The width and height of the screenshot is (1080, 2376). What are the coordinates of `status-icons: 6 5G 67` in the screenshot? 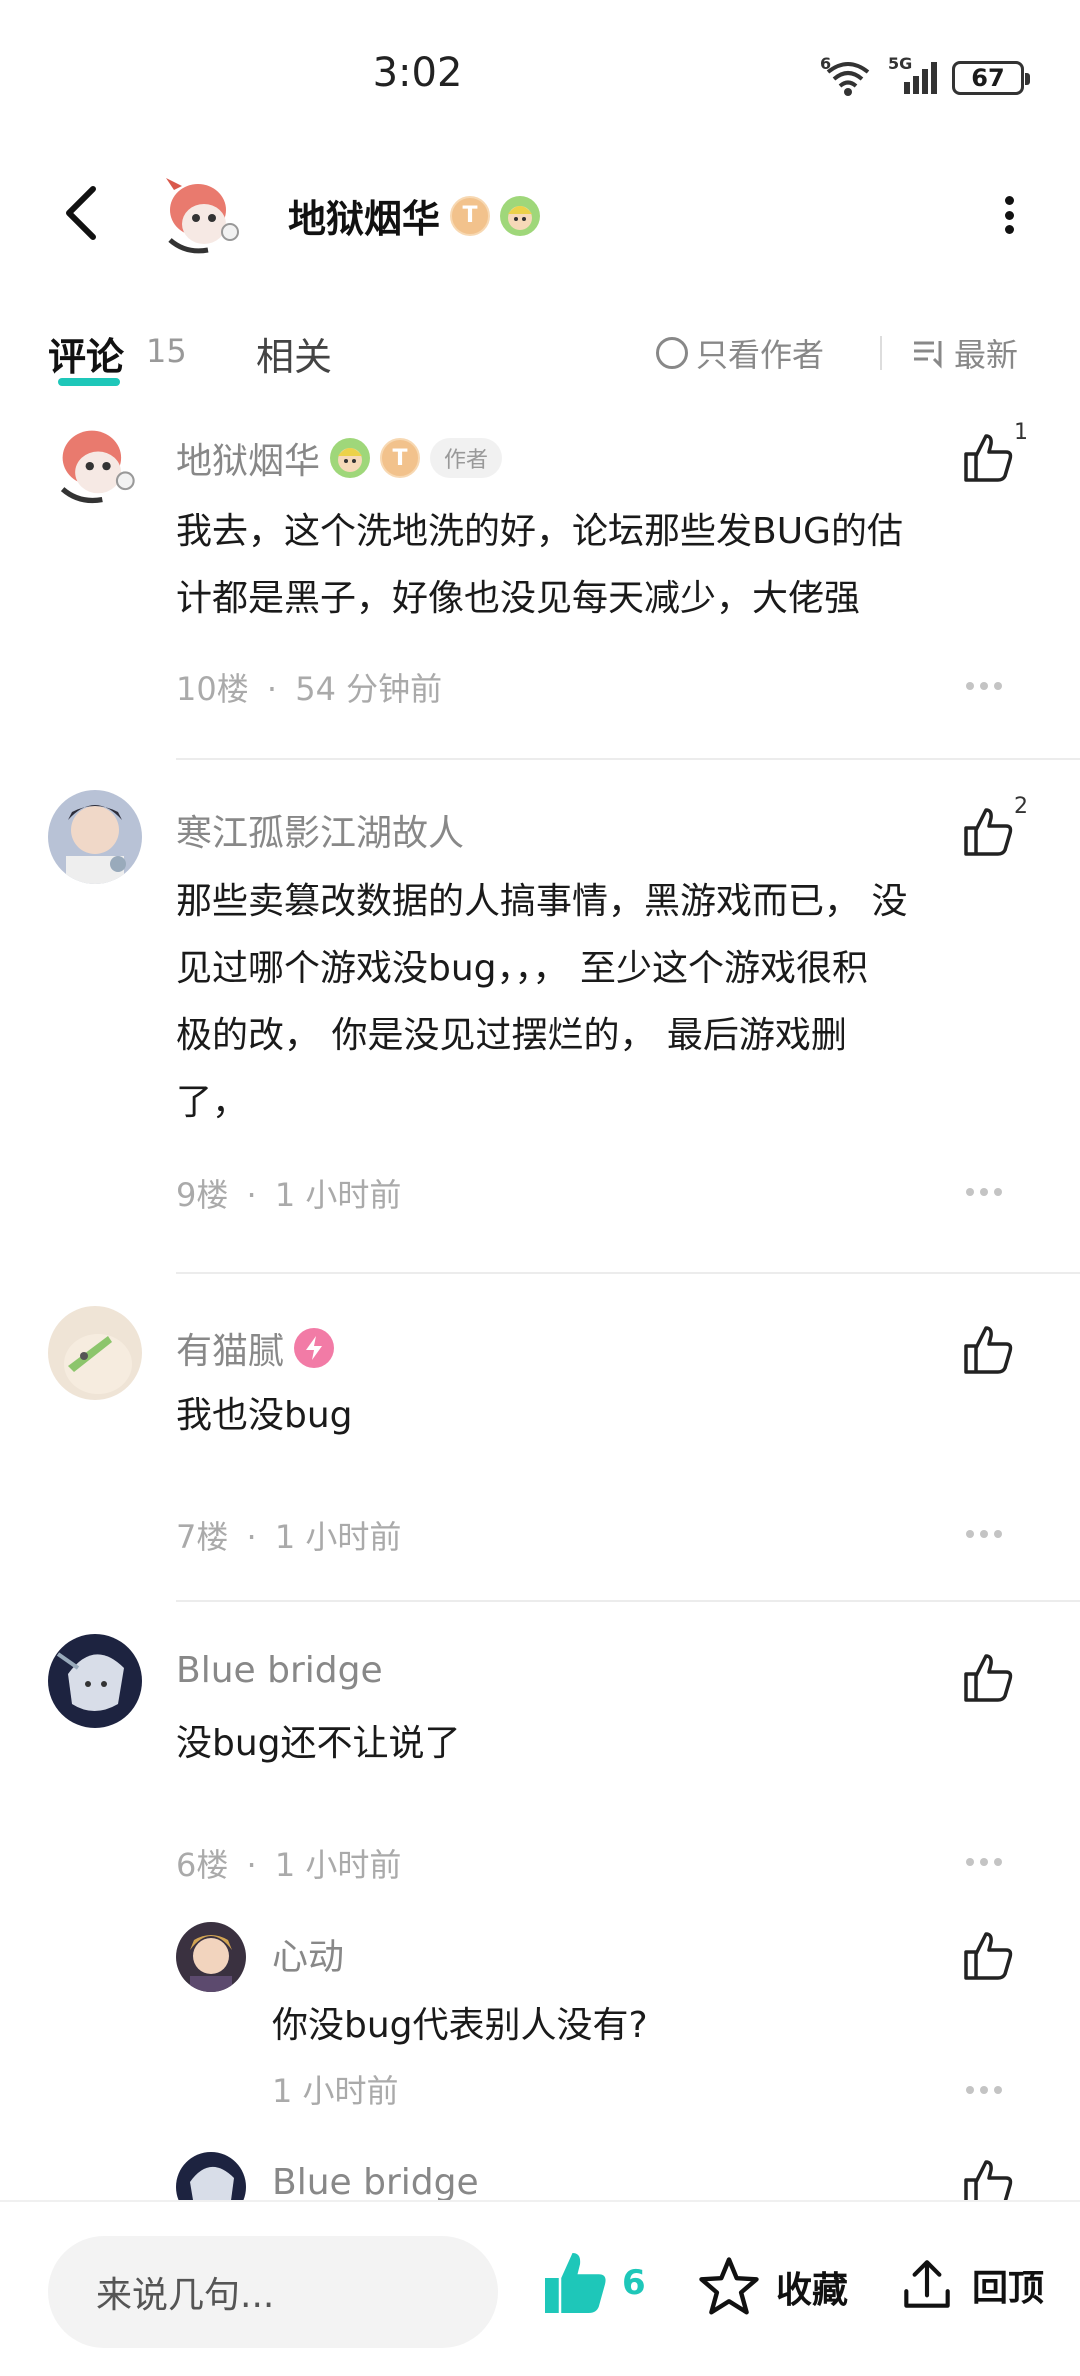 It's located at (925, 76).